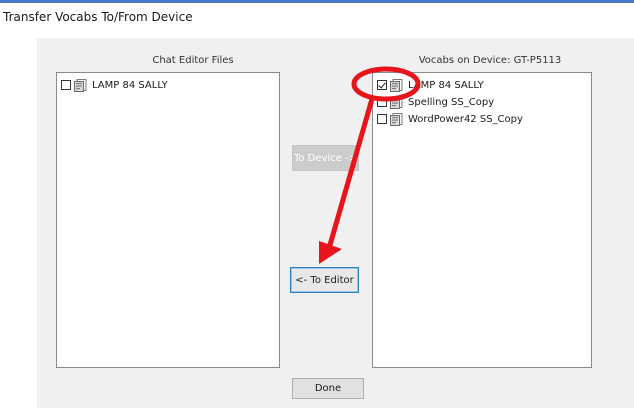 The image size is (634, 408). I want to click on list-item: WordPower42 SS_Copy, so click(450, 119).